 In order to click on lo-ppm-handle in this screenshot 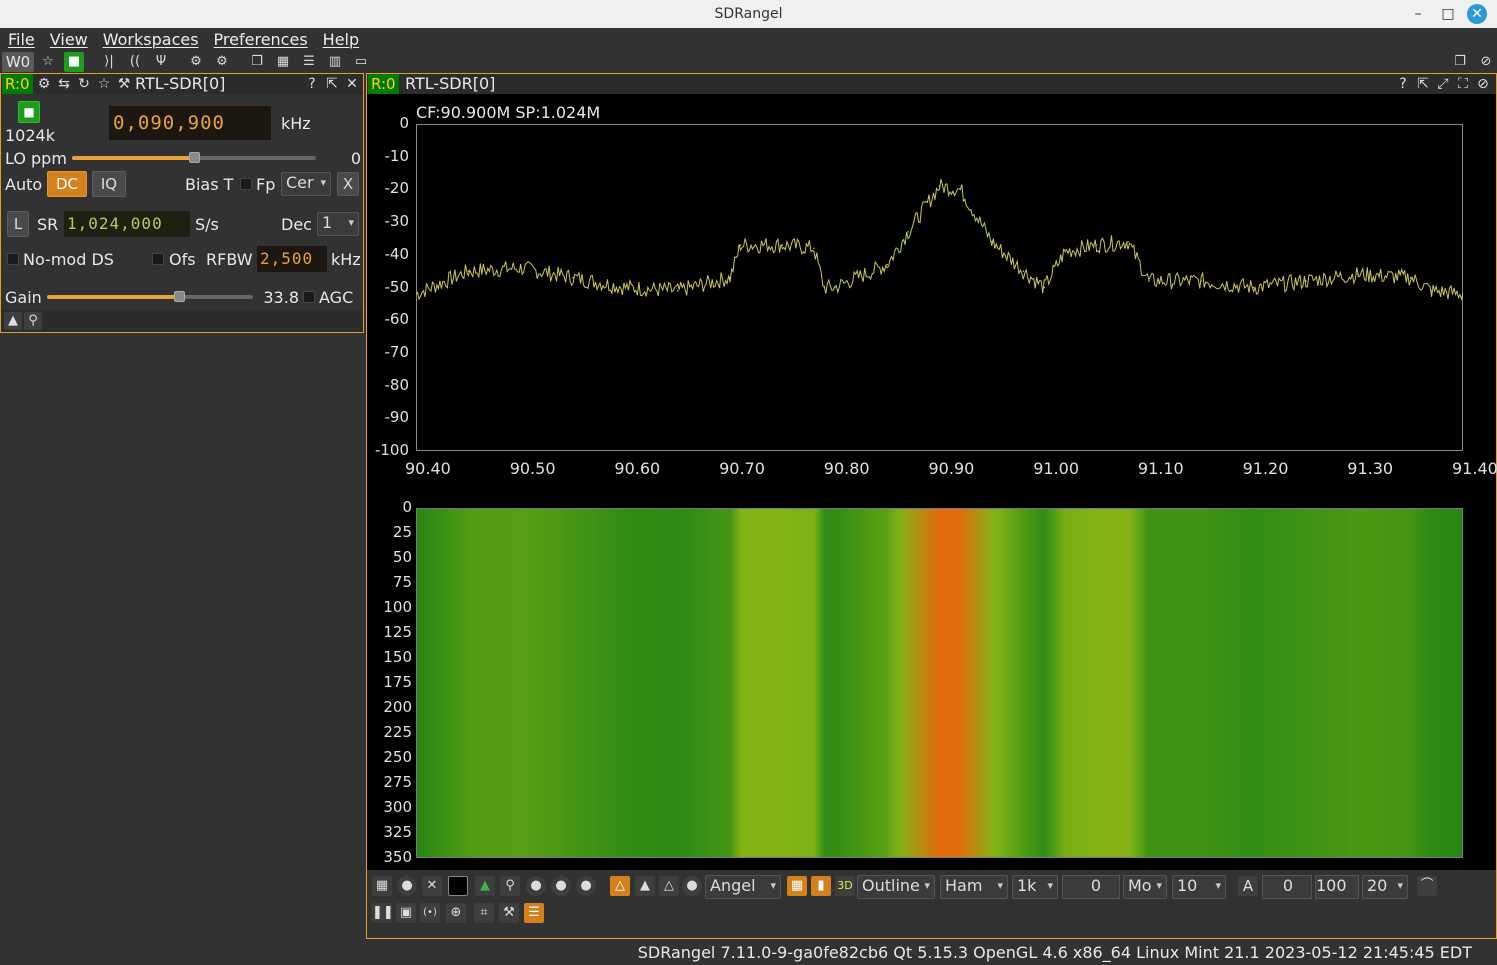, I will do `click(194, 157)`.